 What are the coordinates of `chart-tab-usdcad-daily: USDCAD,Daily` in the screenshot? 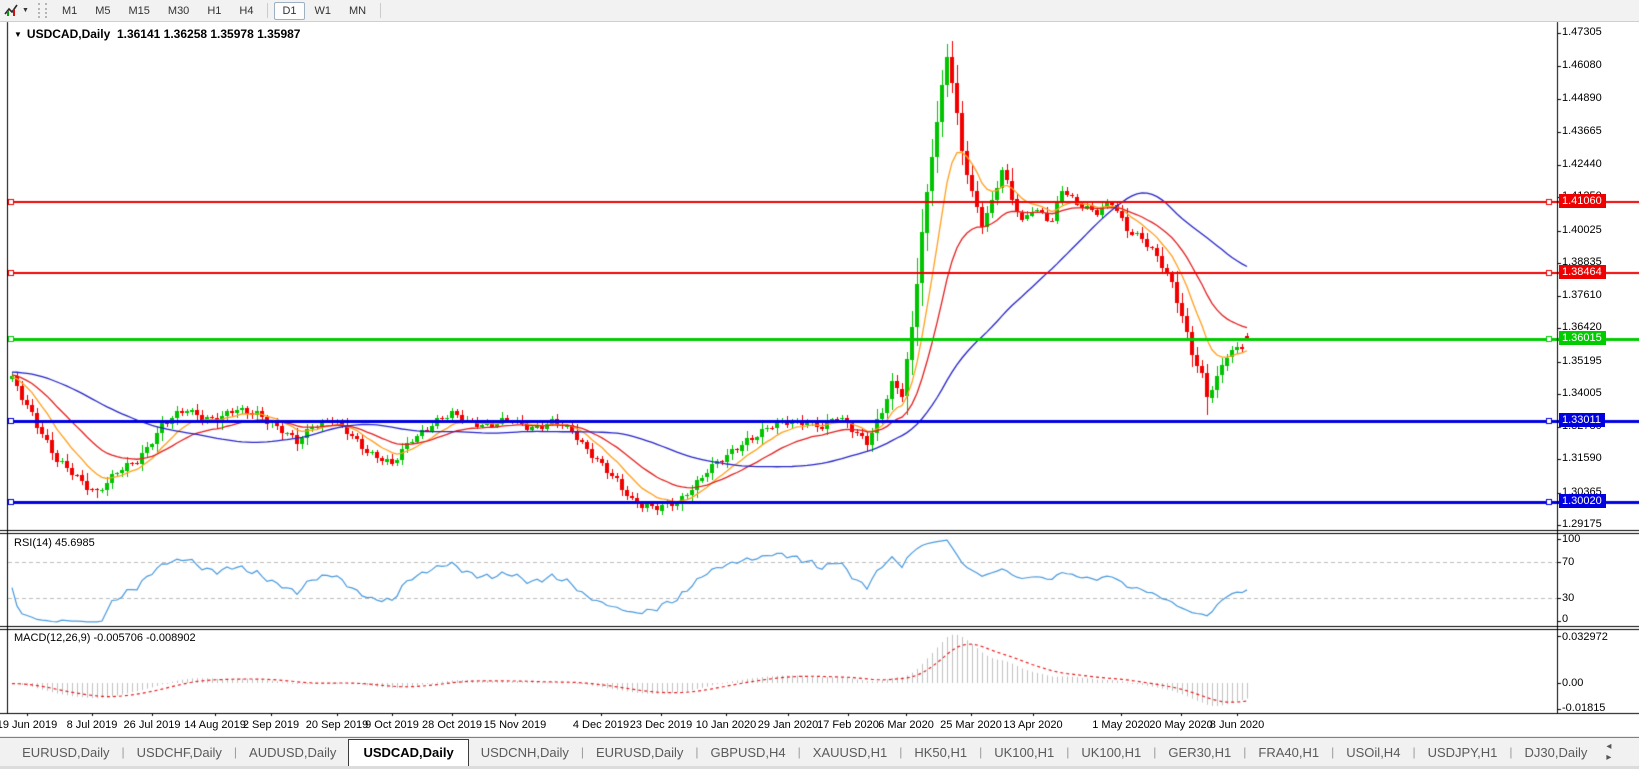 It's located at (408, 753).